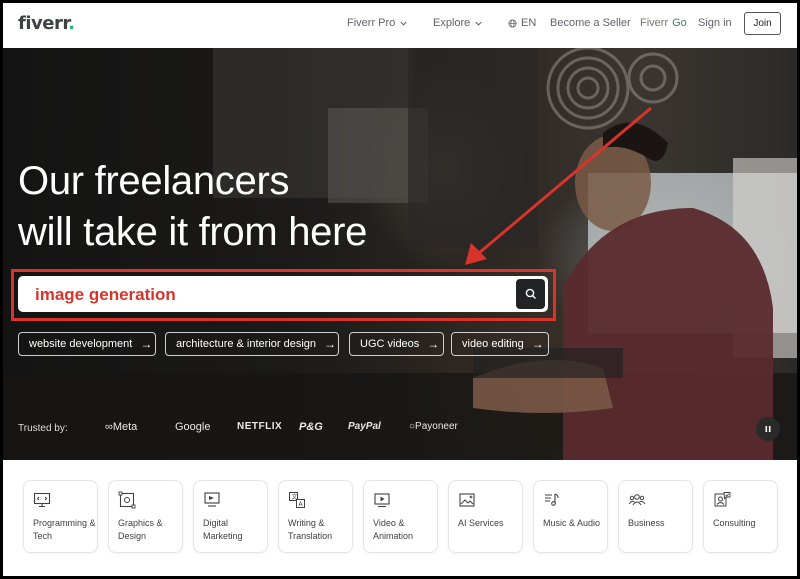 This screenshot has height=579, width=800. I want to click on pause-video-button, so click(768, 429).